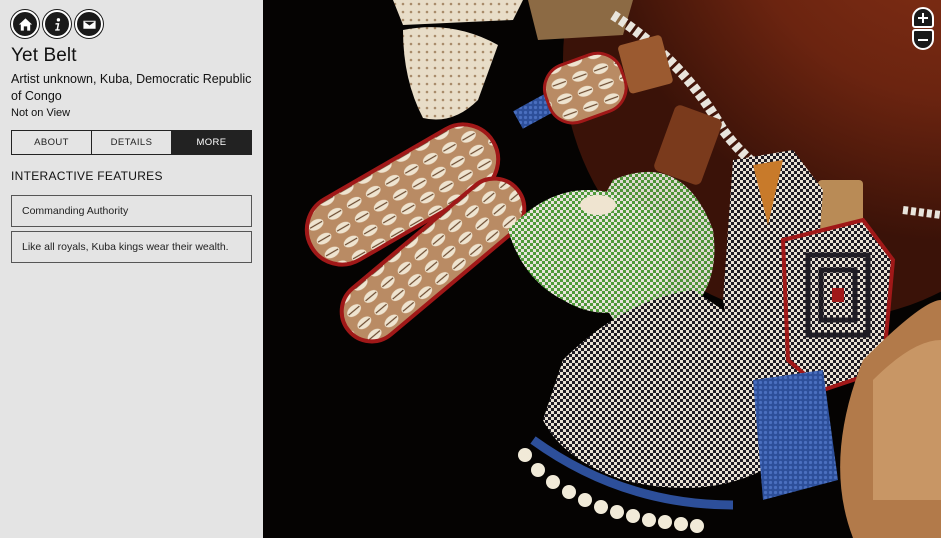  I want to click on plus-icon, so click(923, 17).